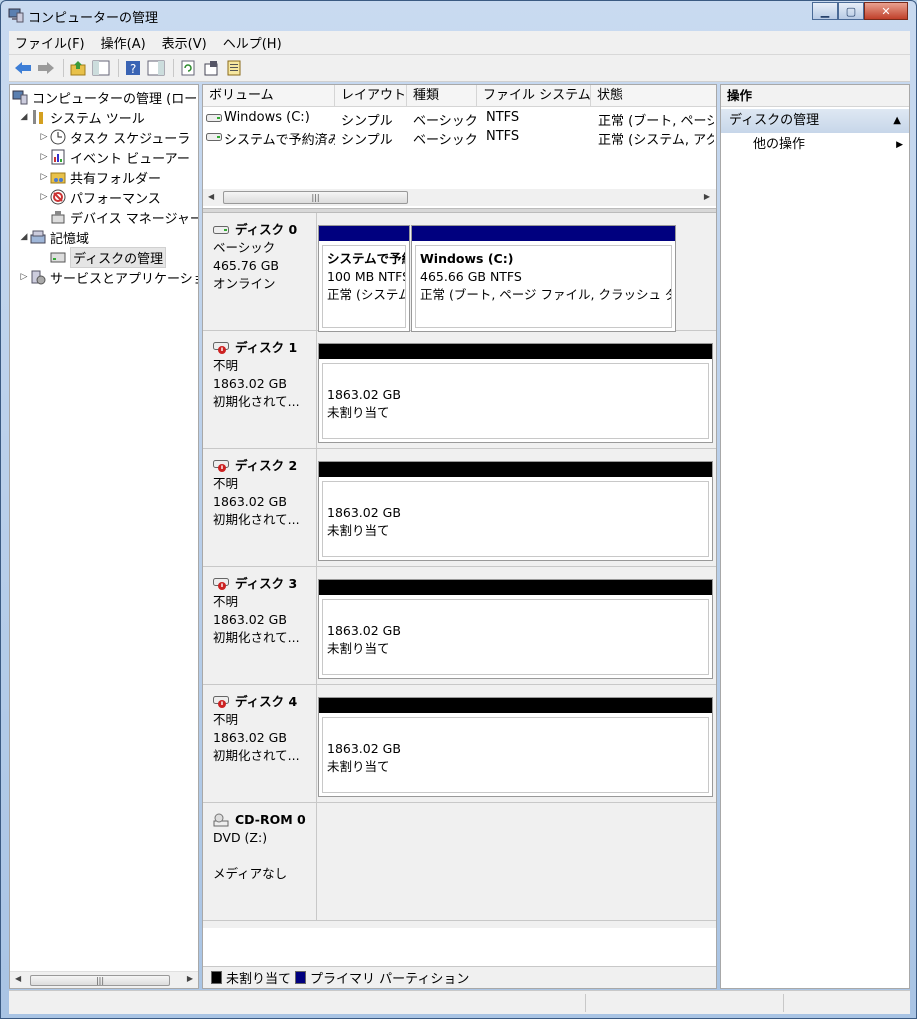  Describe the element at coordinates (851, 11) in the screenshot. I see `maximize-button: ▢` at that location.